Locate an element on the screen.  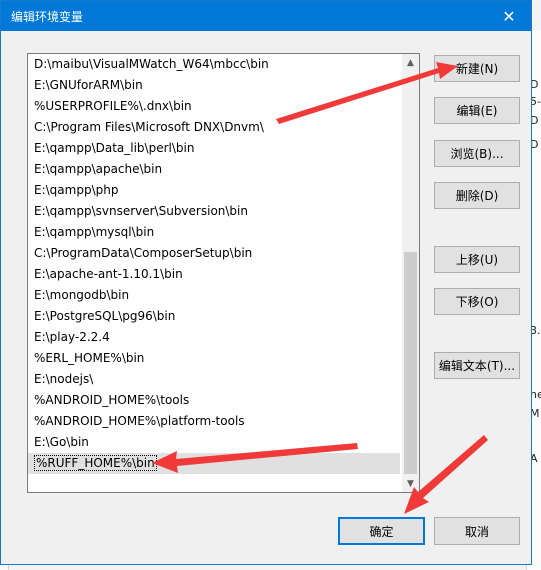
path-list-item-text: C:\Program Files\Microsoft DNX\Dnvm\ is located at coordinates (149, 127).